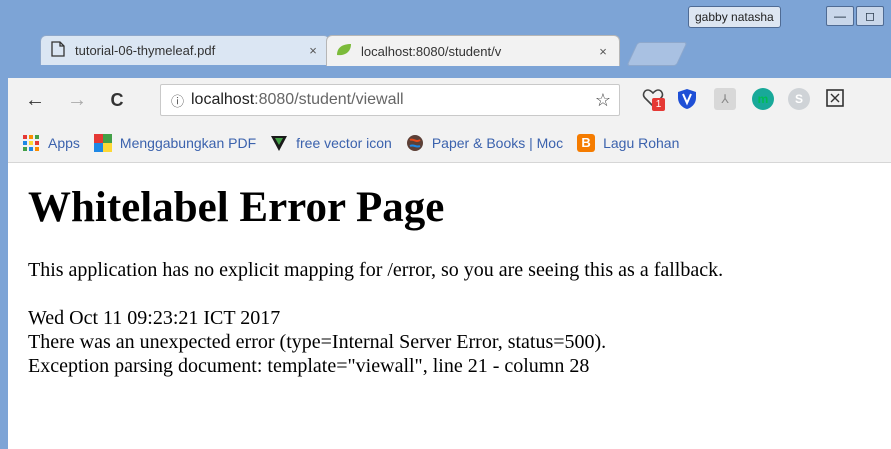  What do you see at coordinates (181, 100) in the screenshot?
I see `info-icon: ⓘ` at bounding box center [181, 100].